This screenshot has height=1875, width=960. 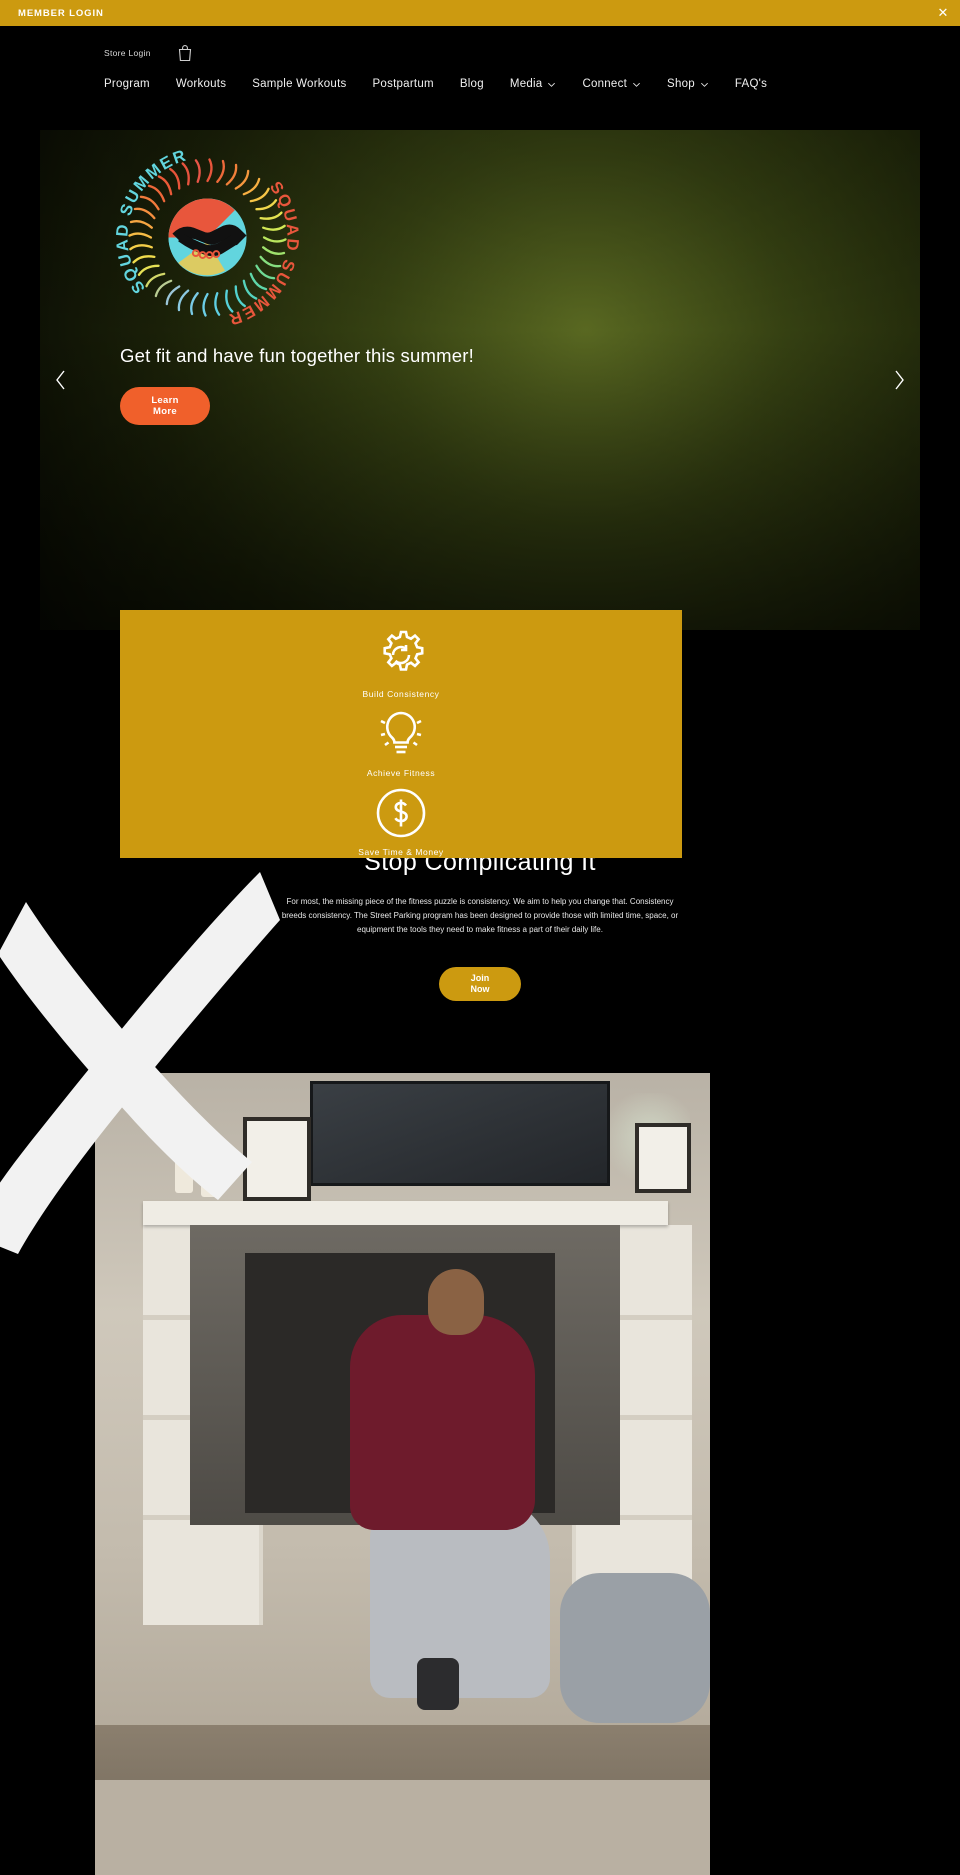 I want to click on feature-save-time-money: Save Time & Money, so click(x=400, y=820).